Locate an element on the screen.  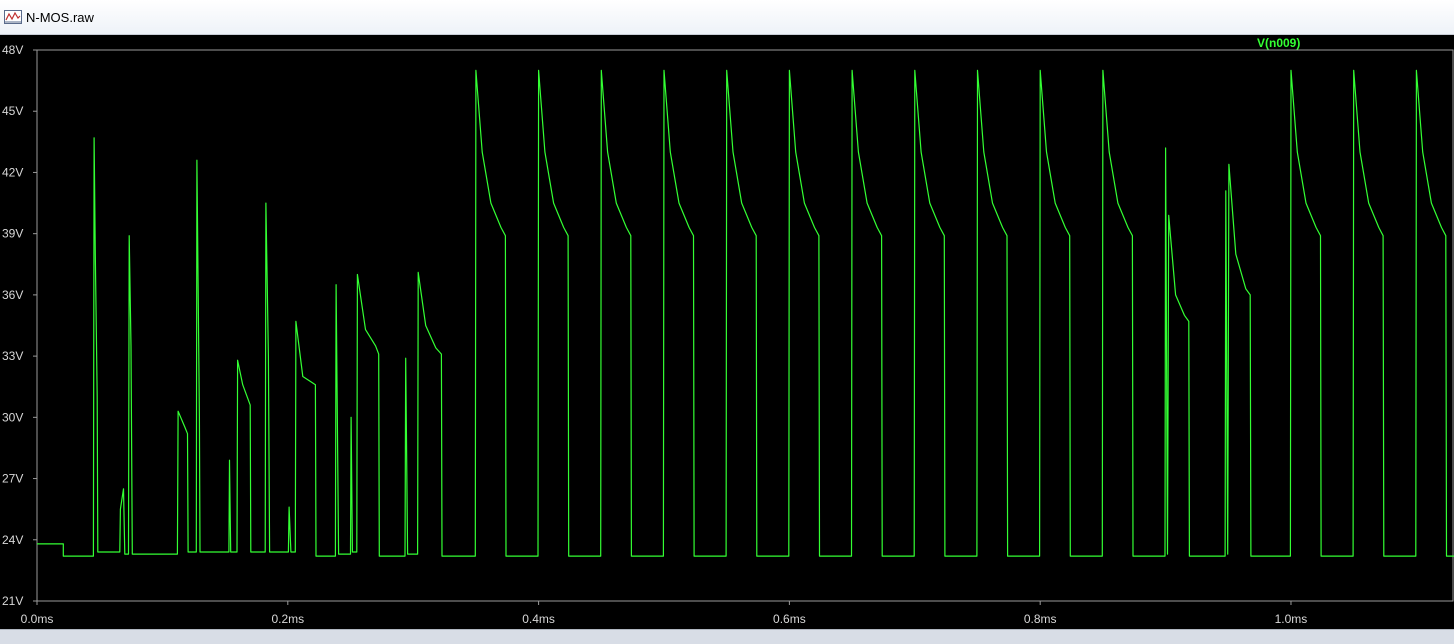
y-tick-label: 39V is located at coordinates (12, 234).